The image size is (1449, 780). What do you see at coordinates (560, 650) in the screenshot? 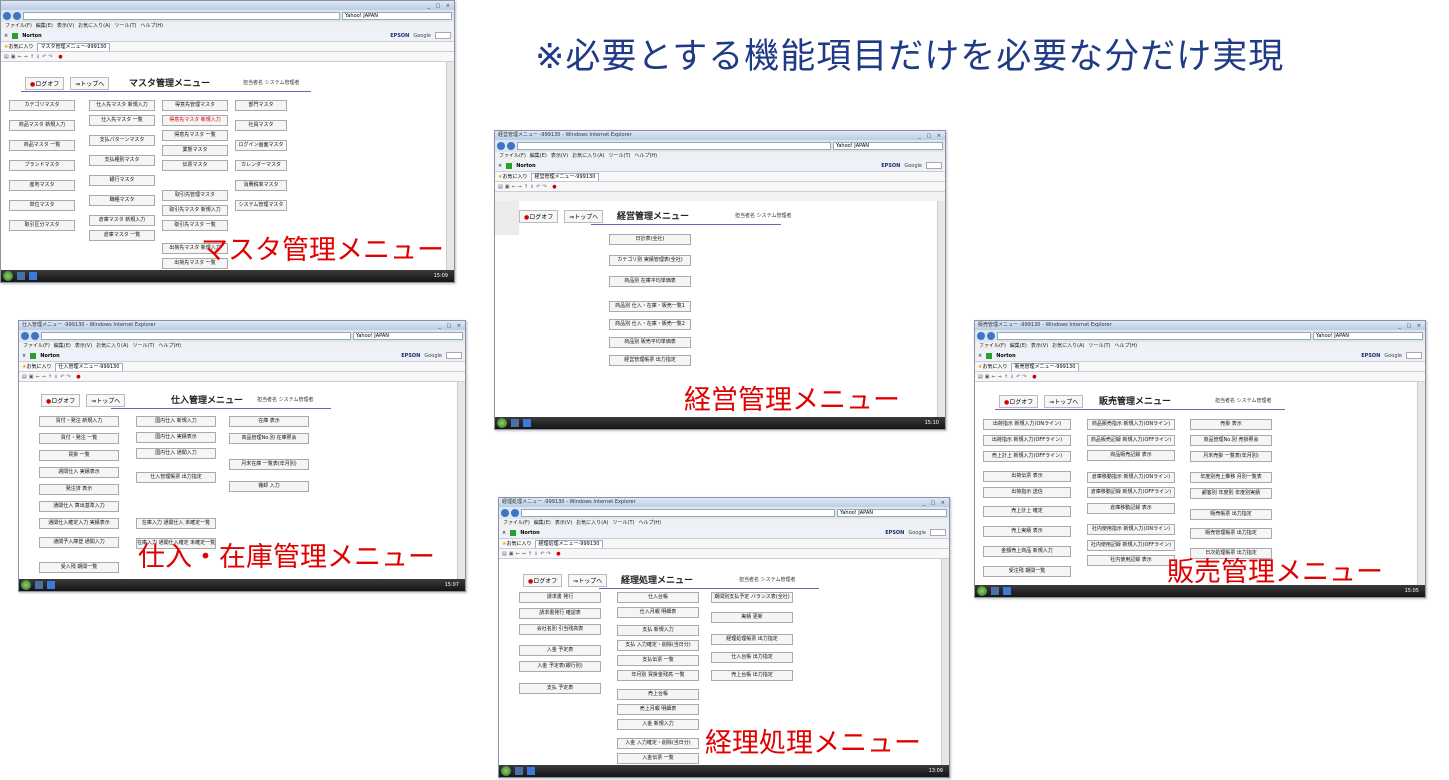
I see `menu-button: 入金 予定表` at bounding box center [560, 650].